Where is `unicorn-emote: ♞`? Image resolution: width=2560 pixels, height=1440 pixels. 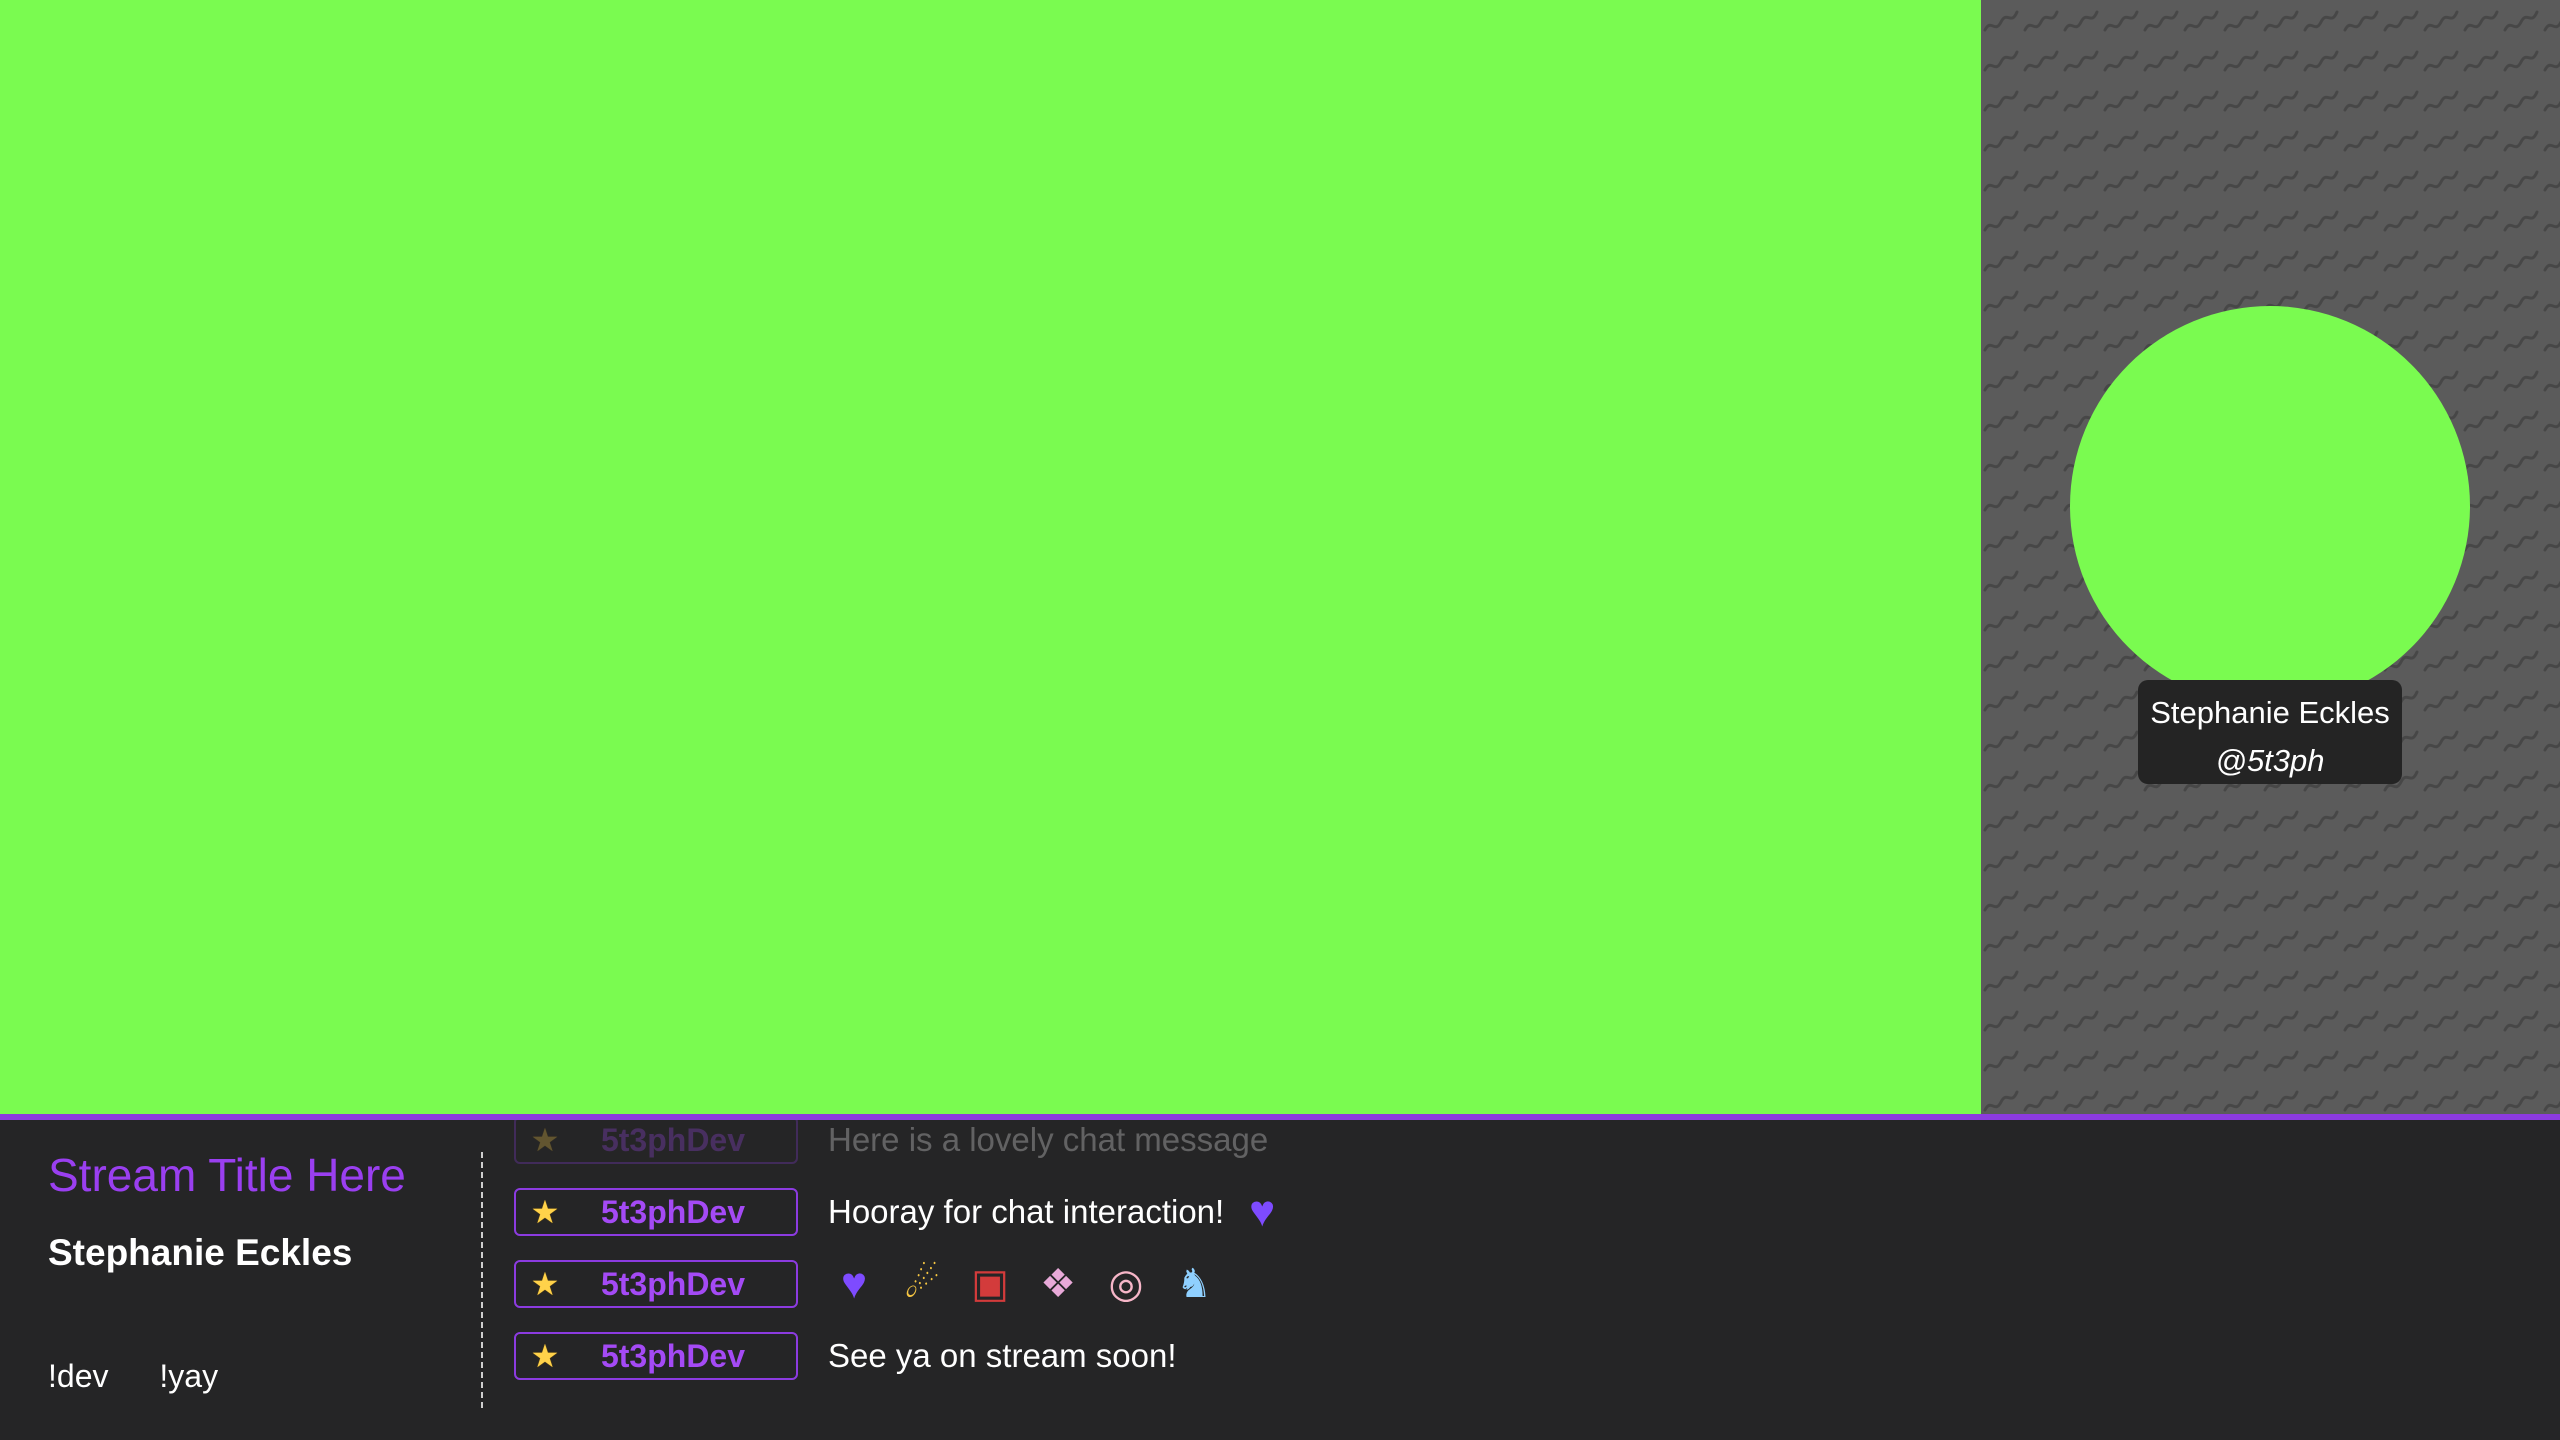
unicorn-emote: ♞ is located at coordinates (1194, 1284).